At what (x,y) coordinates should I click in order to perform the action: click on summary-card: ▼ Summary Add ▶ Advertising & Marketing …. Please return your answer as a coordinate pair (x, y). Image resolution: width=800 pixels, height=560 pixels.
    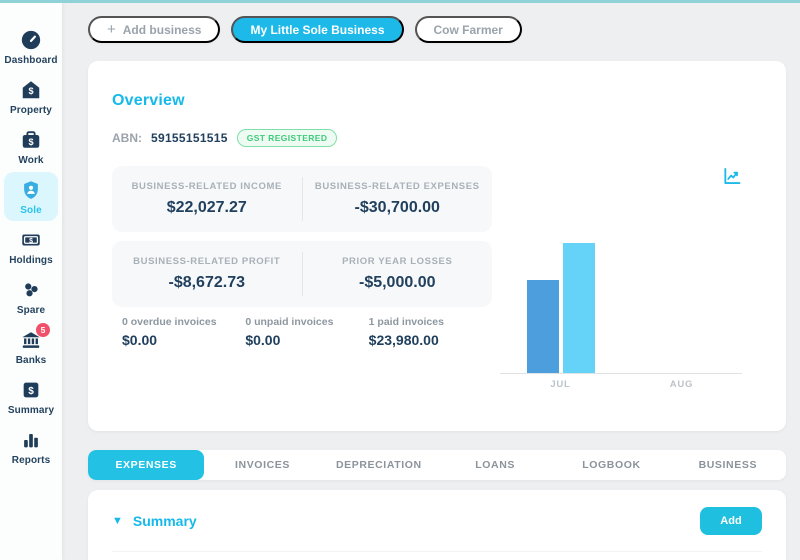
    Looking at the image, I should click on (437, 525).